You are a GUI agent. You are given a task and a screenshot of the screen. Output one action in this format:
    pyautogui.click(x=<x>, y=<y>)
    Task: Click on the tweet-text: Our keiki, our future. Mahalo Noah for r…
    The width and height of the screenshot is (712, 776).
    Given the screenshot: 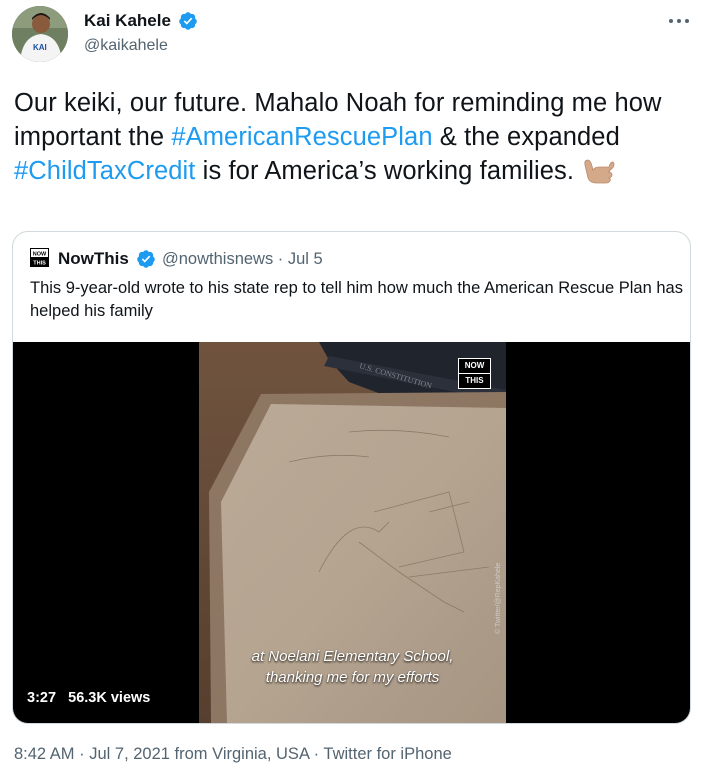 What is the action you would take?
    pyautogui.click(x=359, y=137)
    